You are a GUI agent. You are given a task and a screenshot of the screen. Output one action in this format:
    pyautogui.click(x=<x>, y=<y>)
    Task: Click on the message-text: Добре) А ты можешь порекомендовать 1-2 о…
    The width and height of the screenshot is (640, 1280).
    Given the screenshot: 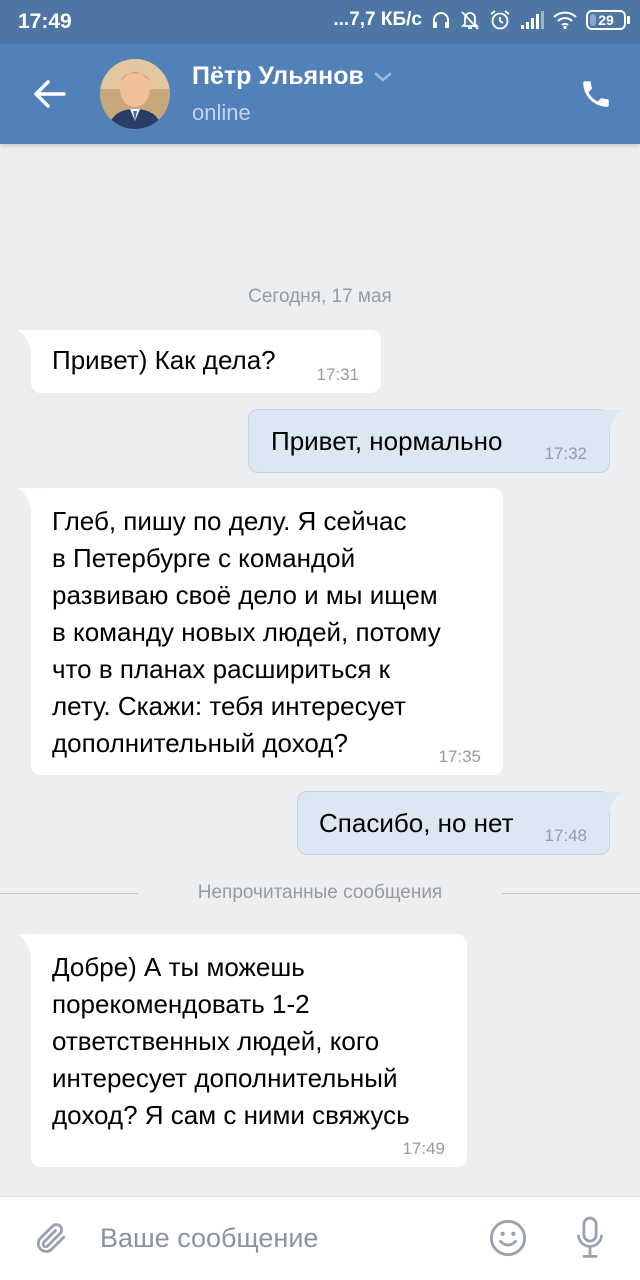 What is the action you would take?
    pyautogui.click(x=231, y=1041)
    